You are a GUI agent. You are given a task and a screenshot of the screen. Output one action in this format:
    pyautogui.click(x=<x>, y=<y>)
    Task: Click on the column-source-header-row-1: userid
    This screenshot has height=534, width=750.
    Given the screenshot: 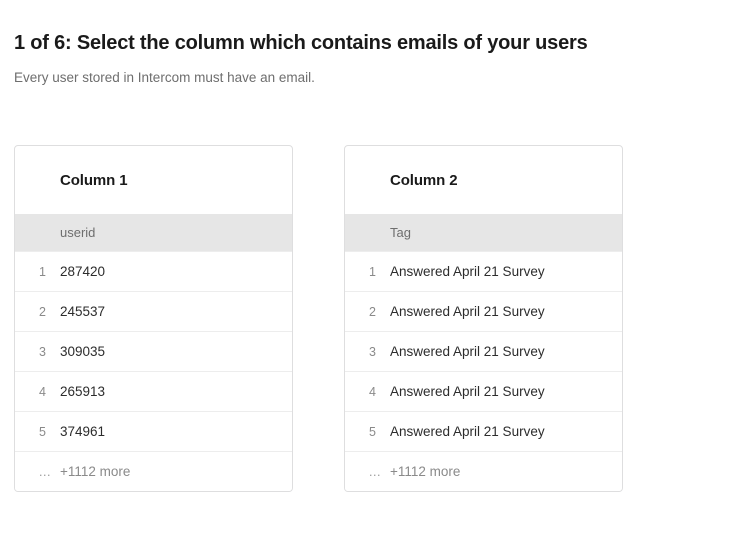 What is the action you would take?
    pyautogui.click(x=153, y=232)
    